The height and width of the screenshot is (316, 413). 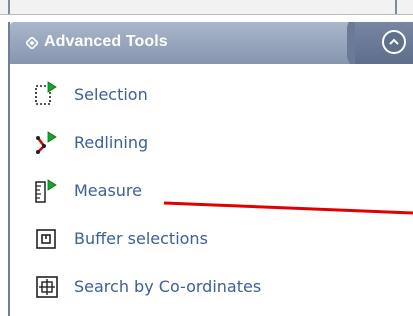 I want to click on diamond-icon, so click(x=32, y=43).